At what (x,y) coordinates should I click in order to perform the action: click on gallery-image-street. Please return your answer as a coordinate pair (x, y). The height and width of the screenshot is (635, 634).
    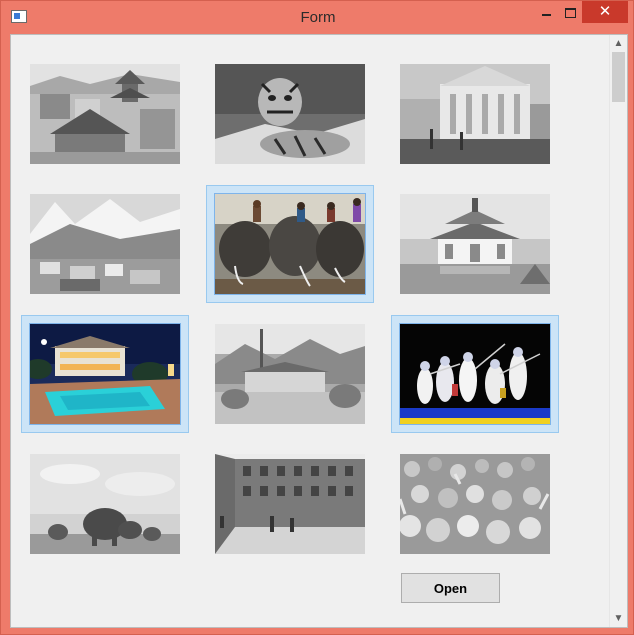
    Looking at the image, I should click on (290, 504).